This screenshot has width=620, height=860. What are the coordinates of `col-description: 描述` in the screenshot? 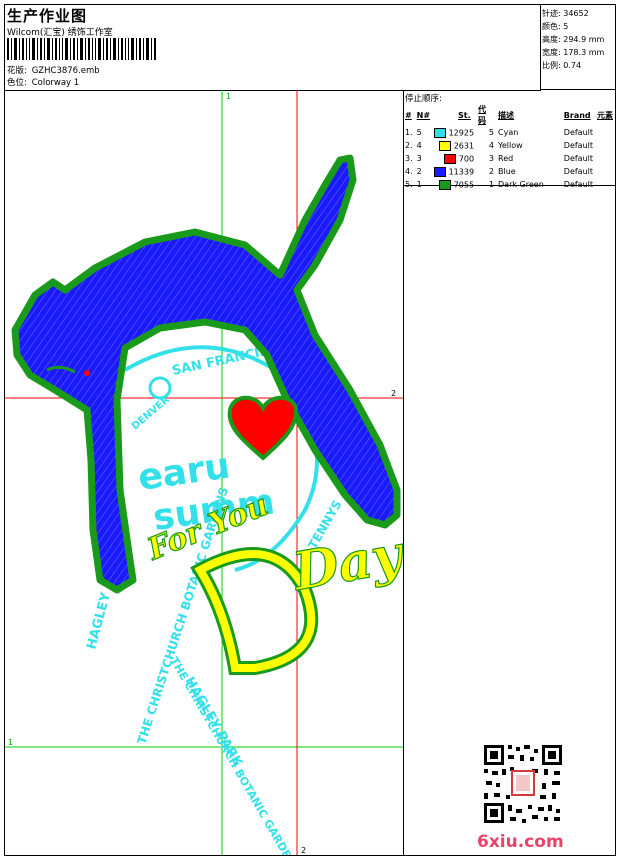 It's located at (506, 115).